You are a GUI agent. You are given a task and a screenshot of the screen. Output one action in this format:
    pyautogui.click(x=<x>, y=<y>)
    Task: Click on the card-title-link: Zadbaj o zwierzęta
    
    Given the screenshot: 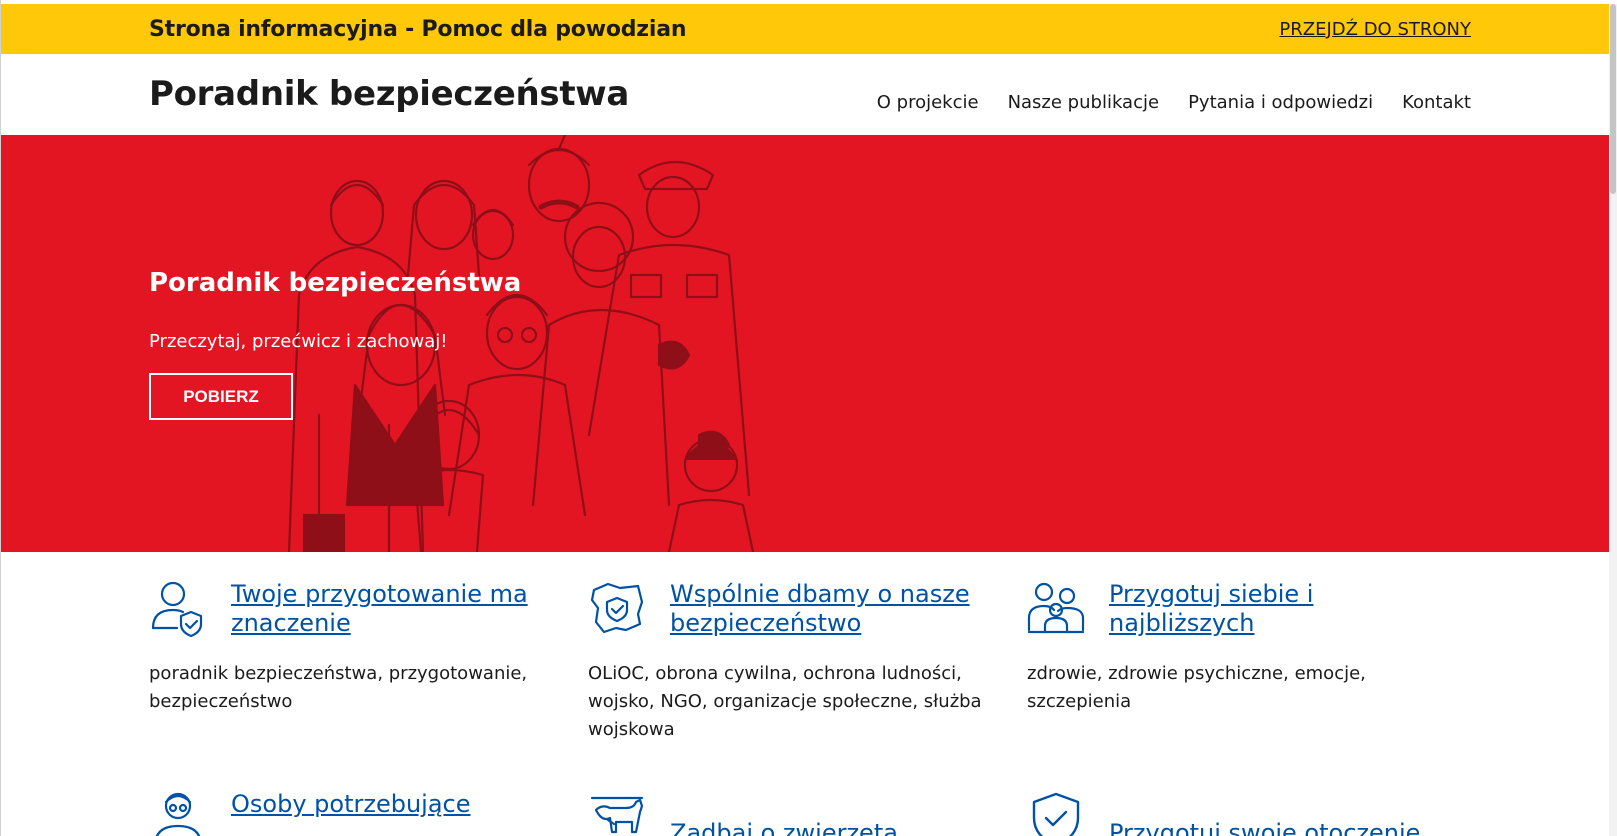 What is the action you would take?
    pyautogui.click(x=784, y=827)
    